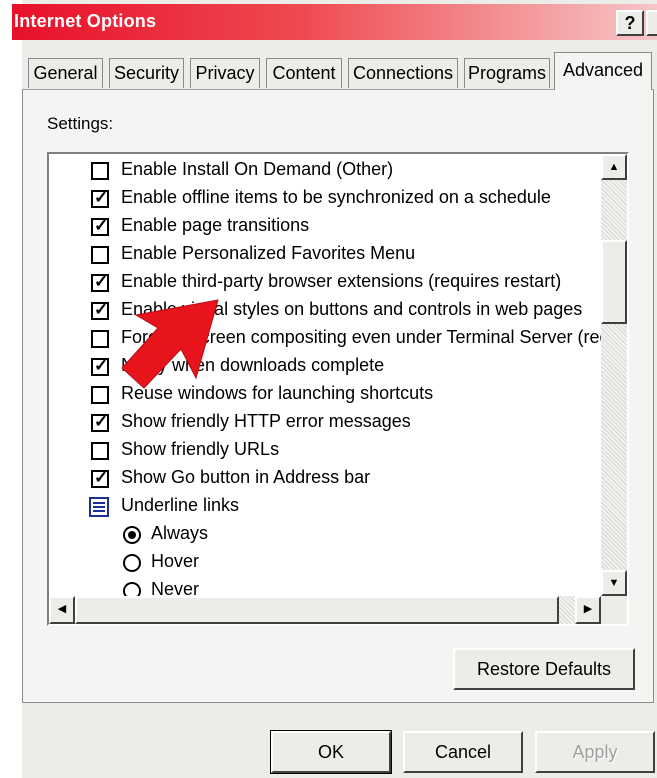 The image size is (657, 778). I want to click on tab-label: Content, so click(304, 73).